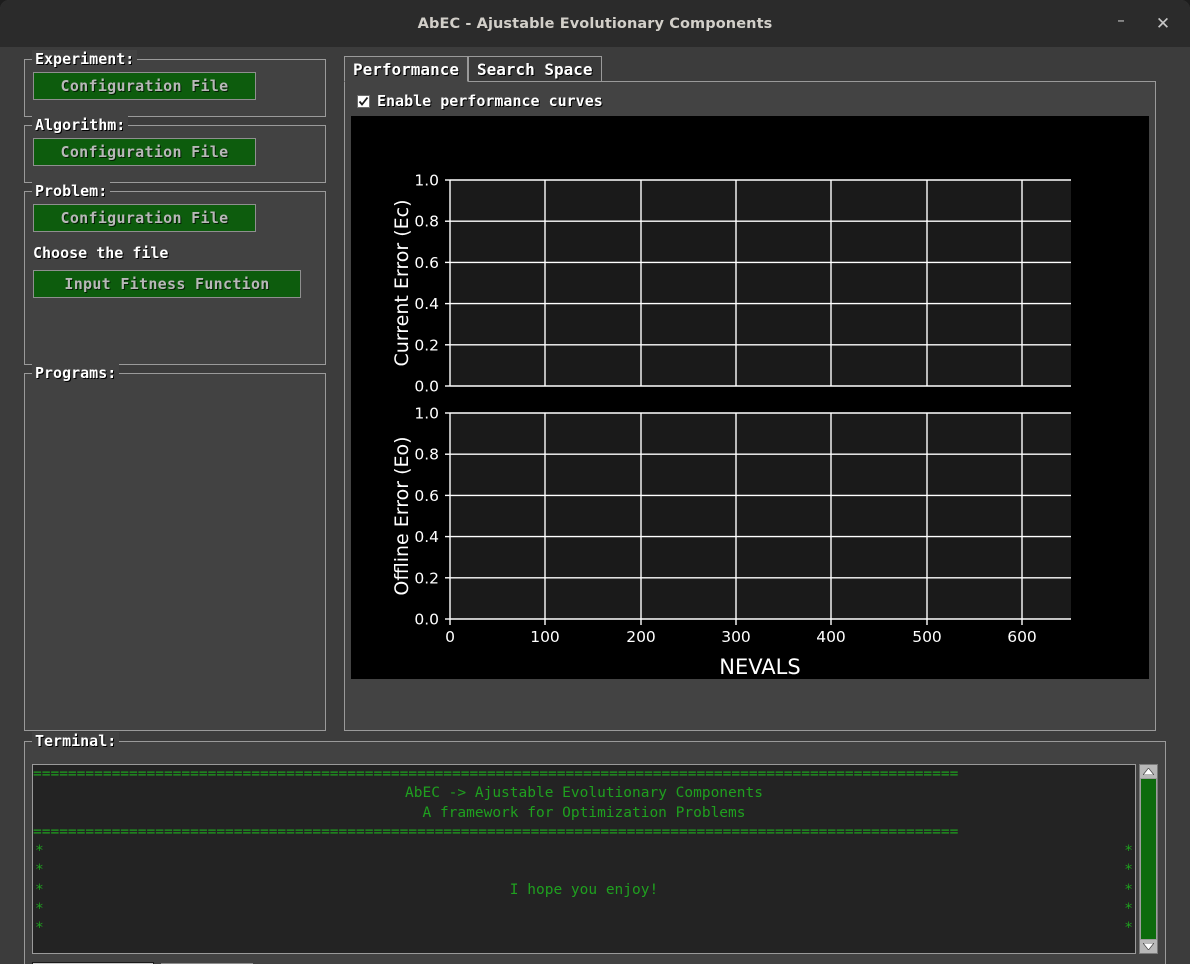  Describe the element at coordinates (406, 69) in the screenshot. I see `tab-performance: Performance` at that location.